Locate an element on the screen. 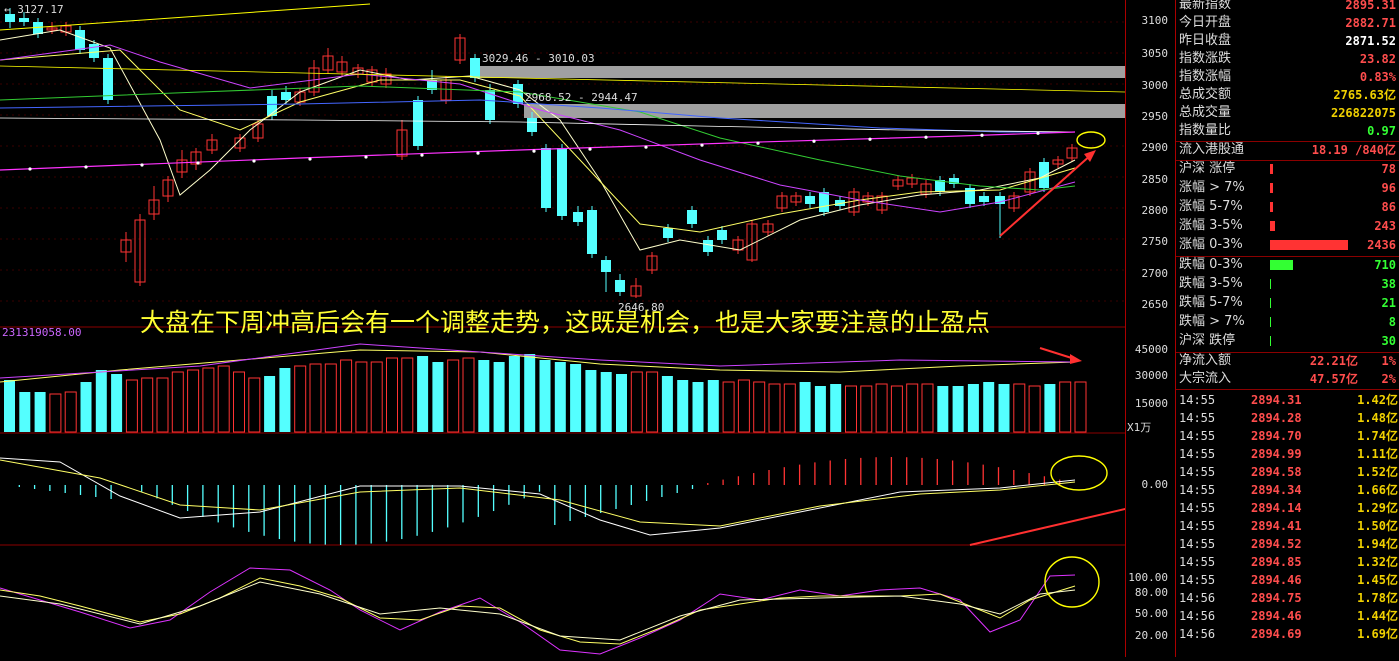  ma250-line is located at coordinates (538, 151).